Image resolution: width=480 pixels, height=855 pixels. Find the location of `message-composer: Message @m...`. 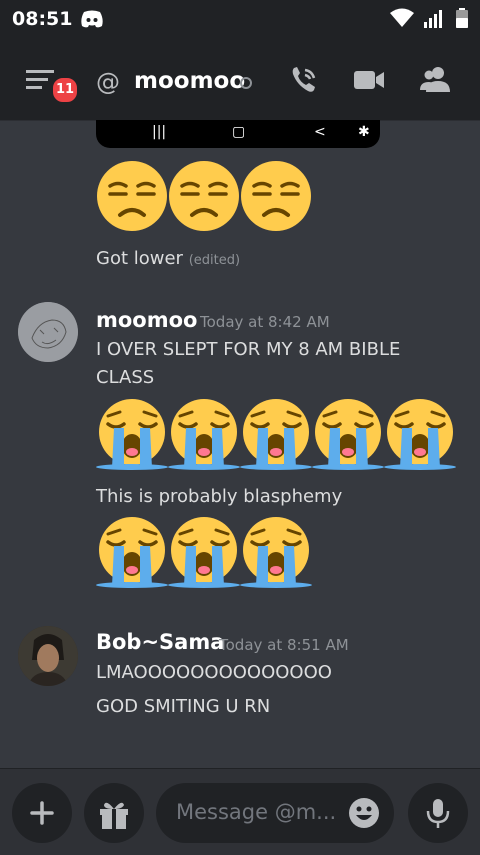

message-composer: Message @m... is located at coordinates (240, 811).